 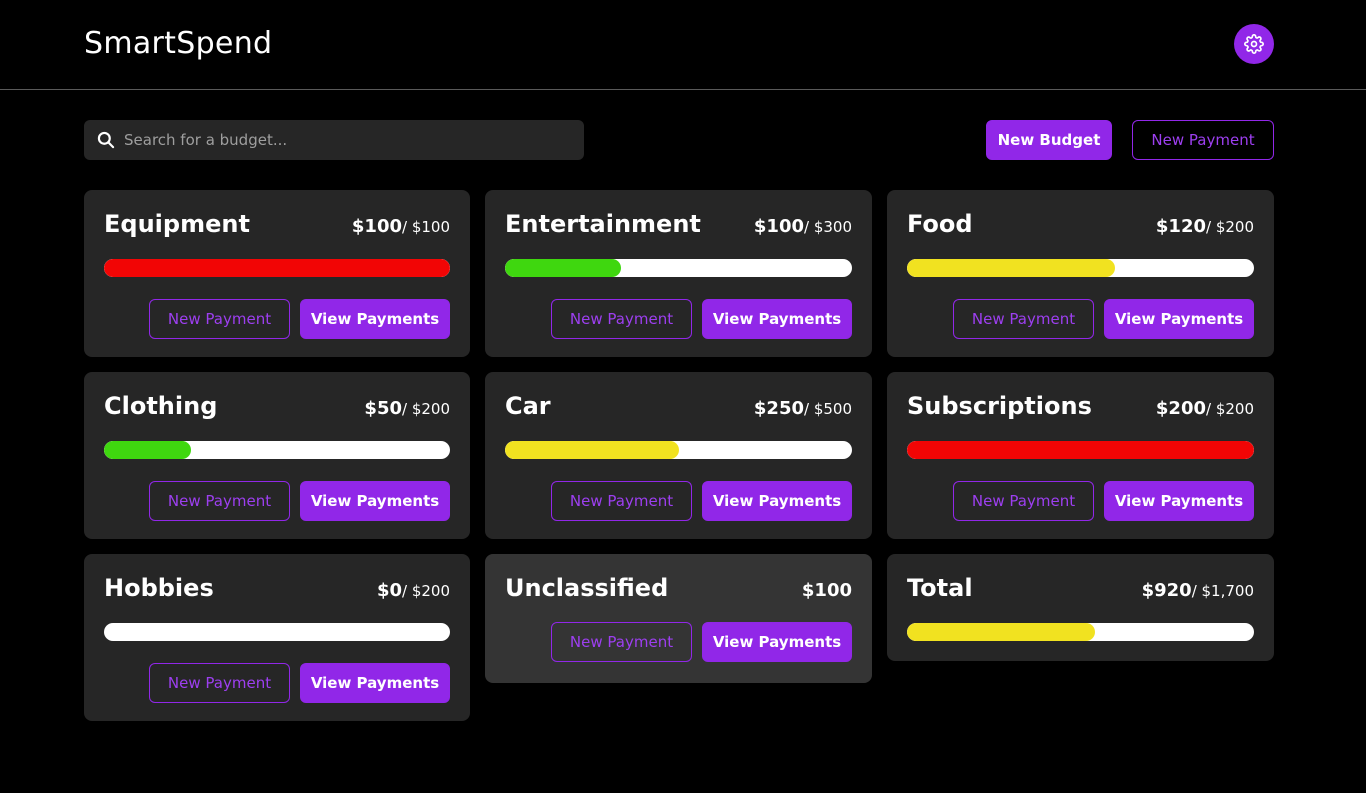 I want to click on total-card: Total $920/ $1,700, so click(x=1080, y=607).